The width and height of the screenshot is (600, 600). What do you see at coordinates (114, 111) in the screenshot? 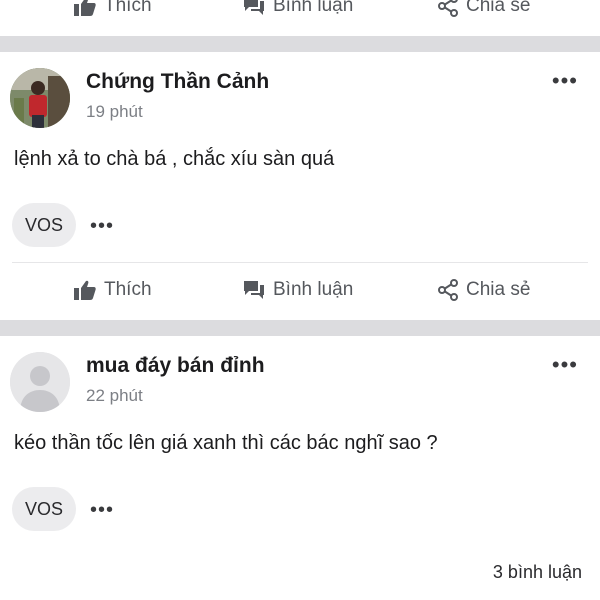
I see `post-time: 19 phút` at bounding box center [114, 111].